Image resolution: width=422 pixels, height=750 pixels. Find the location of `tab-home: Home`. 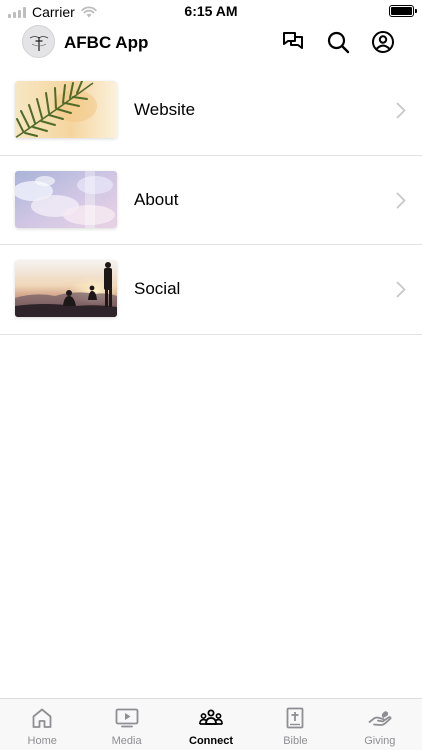

tab-home: Home is located at coordinates (42, 724).